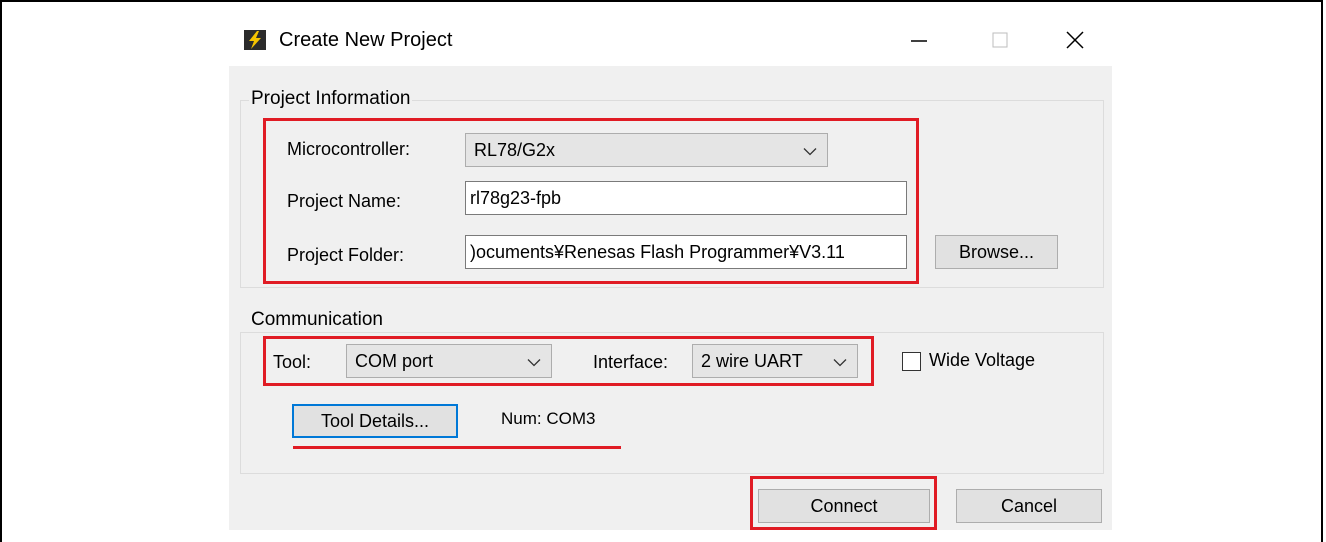  I want to click on project-name-label: Project Name:, so click(344, 201).